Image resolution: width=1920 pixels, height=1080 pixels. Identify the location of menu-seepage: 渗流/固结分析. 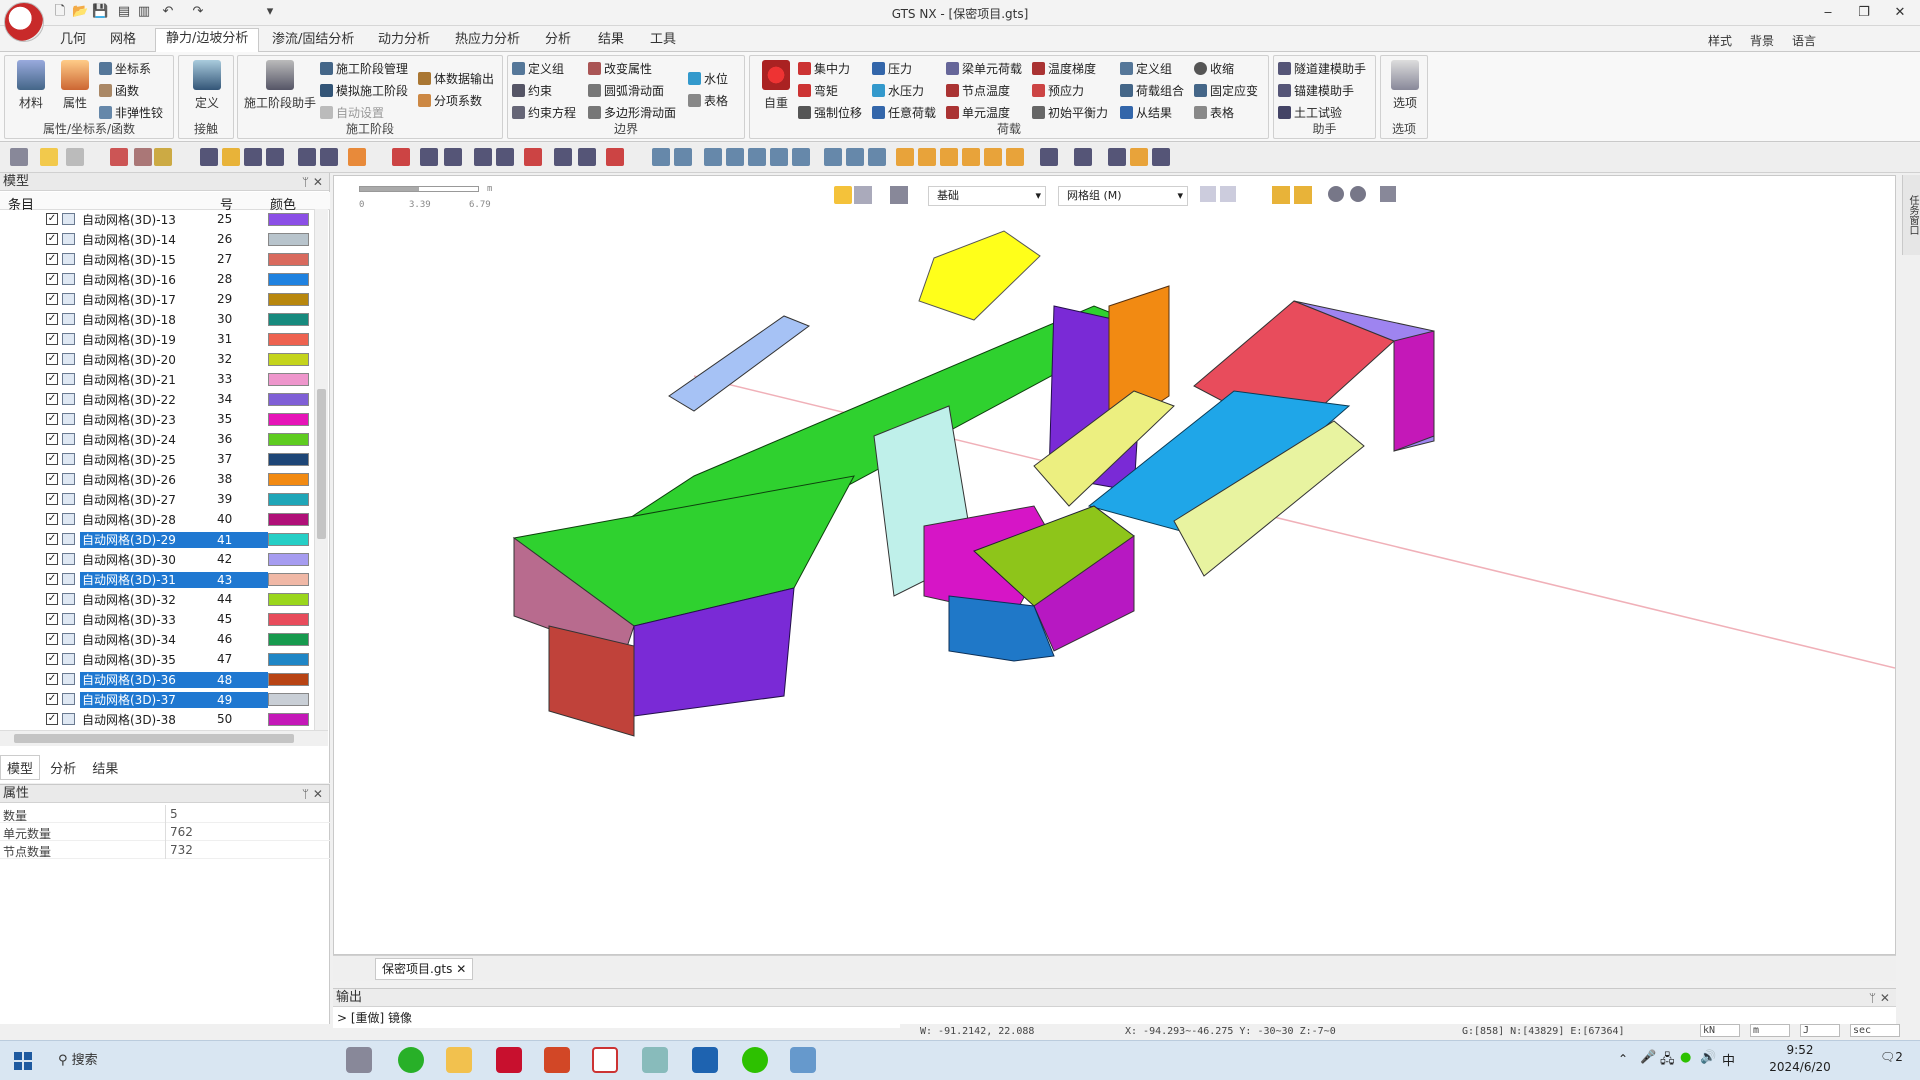
(313, 41).